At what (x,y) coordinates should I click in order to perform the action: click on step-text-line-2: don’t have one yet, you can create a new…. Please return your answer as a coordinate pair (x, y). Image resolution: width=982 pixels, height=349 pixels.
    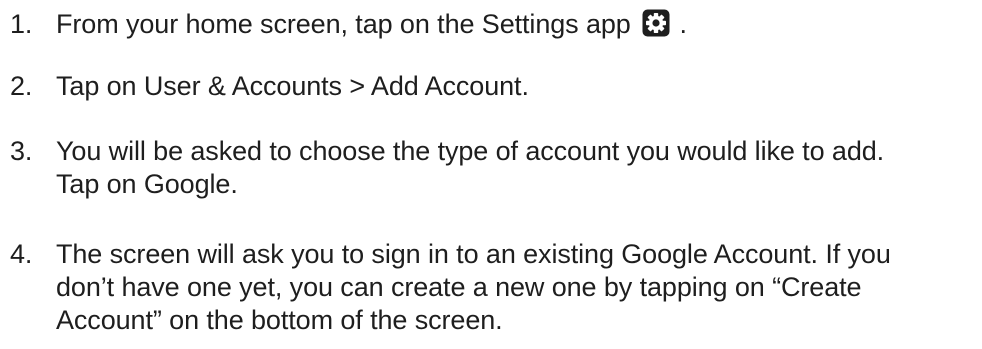
    Looking at the image, I should click on (459, 287).